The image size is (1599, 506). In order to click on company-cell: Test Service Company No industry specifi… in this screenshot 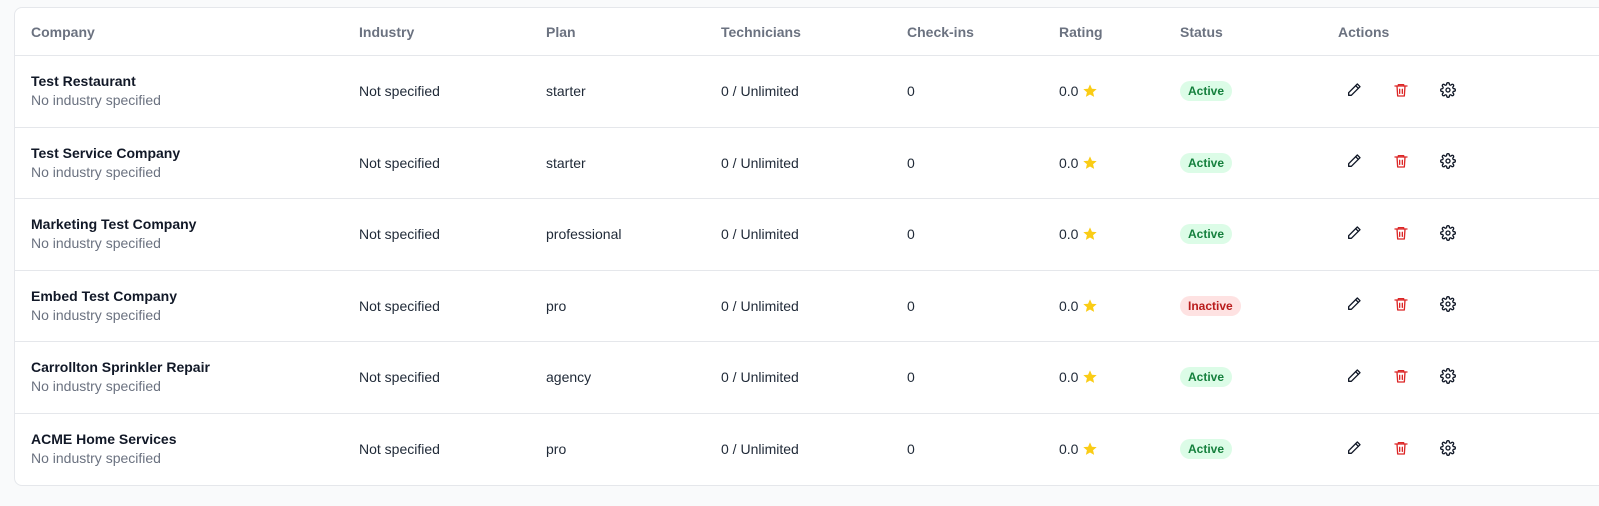, I will do `click(191, 163)`.